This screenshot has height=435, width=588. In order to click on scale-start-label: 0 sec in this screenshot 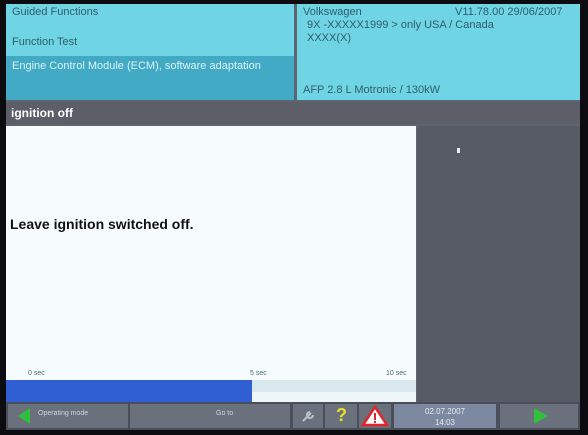, I will do `click(36, 373)`.